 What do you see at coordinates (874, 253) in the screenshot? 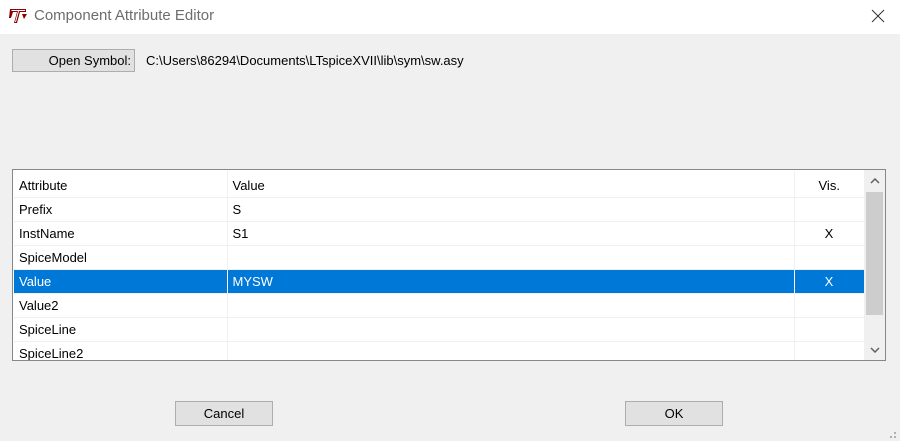
I see `scroll-thumb` at bounding box center [874, 253].